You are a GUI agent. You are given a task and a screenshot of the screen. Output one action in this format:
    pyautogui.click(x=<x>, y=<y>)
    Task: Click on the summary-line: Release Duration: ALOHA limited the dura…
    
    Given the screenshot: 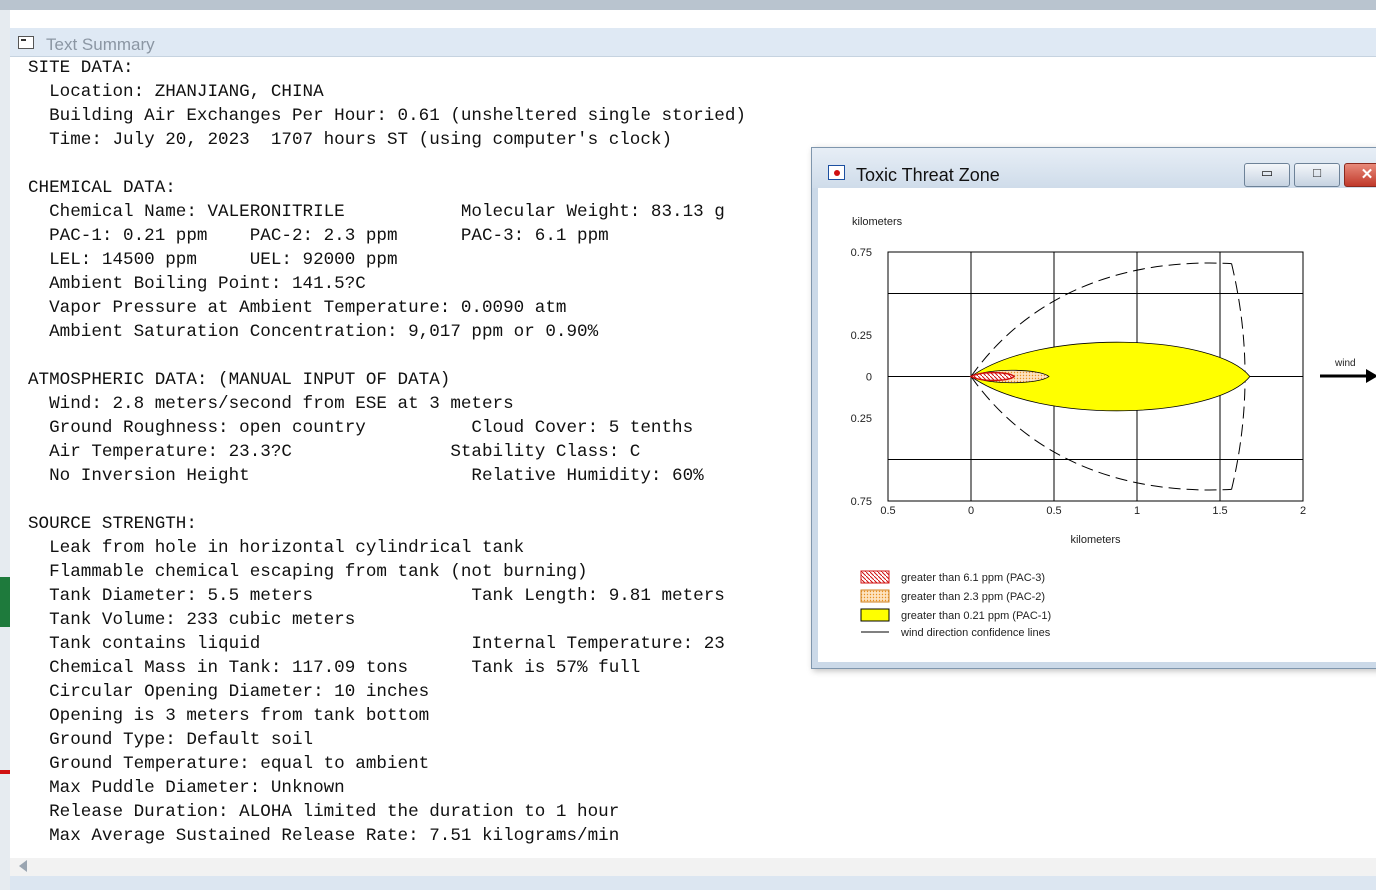 What is the action you would take?
    pyautogui.click(x=324, y=812)
    